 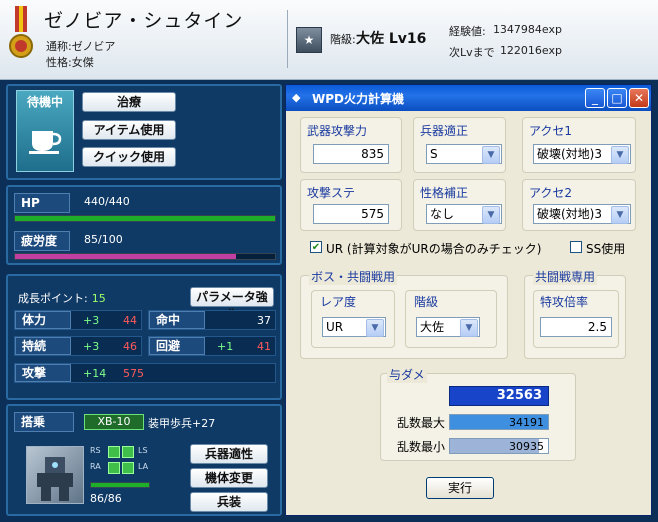 I want to click on equipment-button: 兵装, so click(x=229, y=502).